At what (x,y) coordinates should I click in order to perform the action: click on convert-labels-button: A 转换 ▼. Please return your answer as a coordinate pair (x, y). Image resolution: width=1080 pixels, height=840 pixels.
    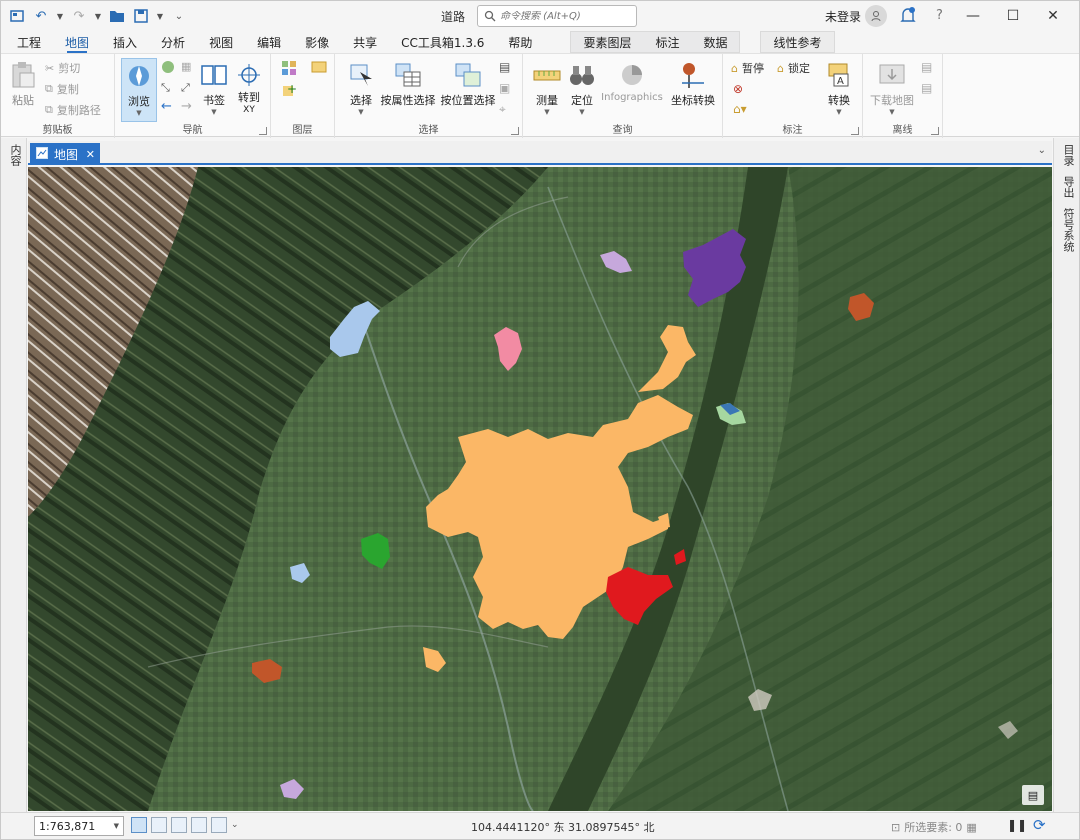
    Looking at the image, I should click on (839, 88).